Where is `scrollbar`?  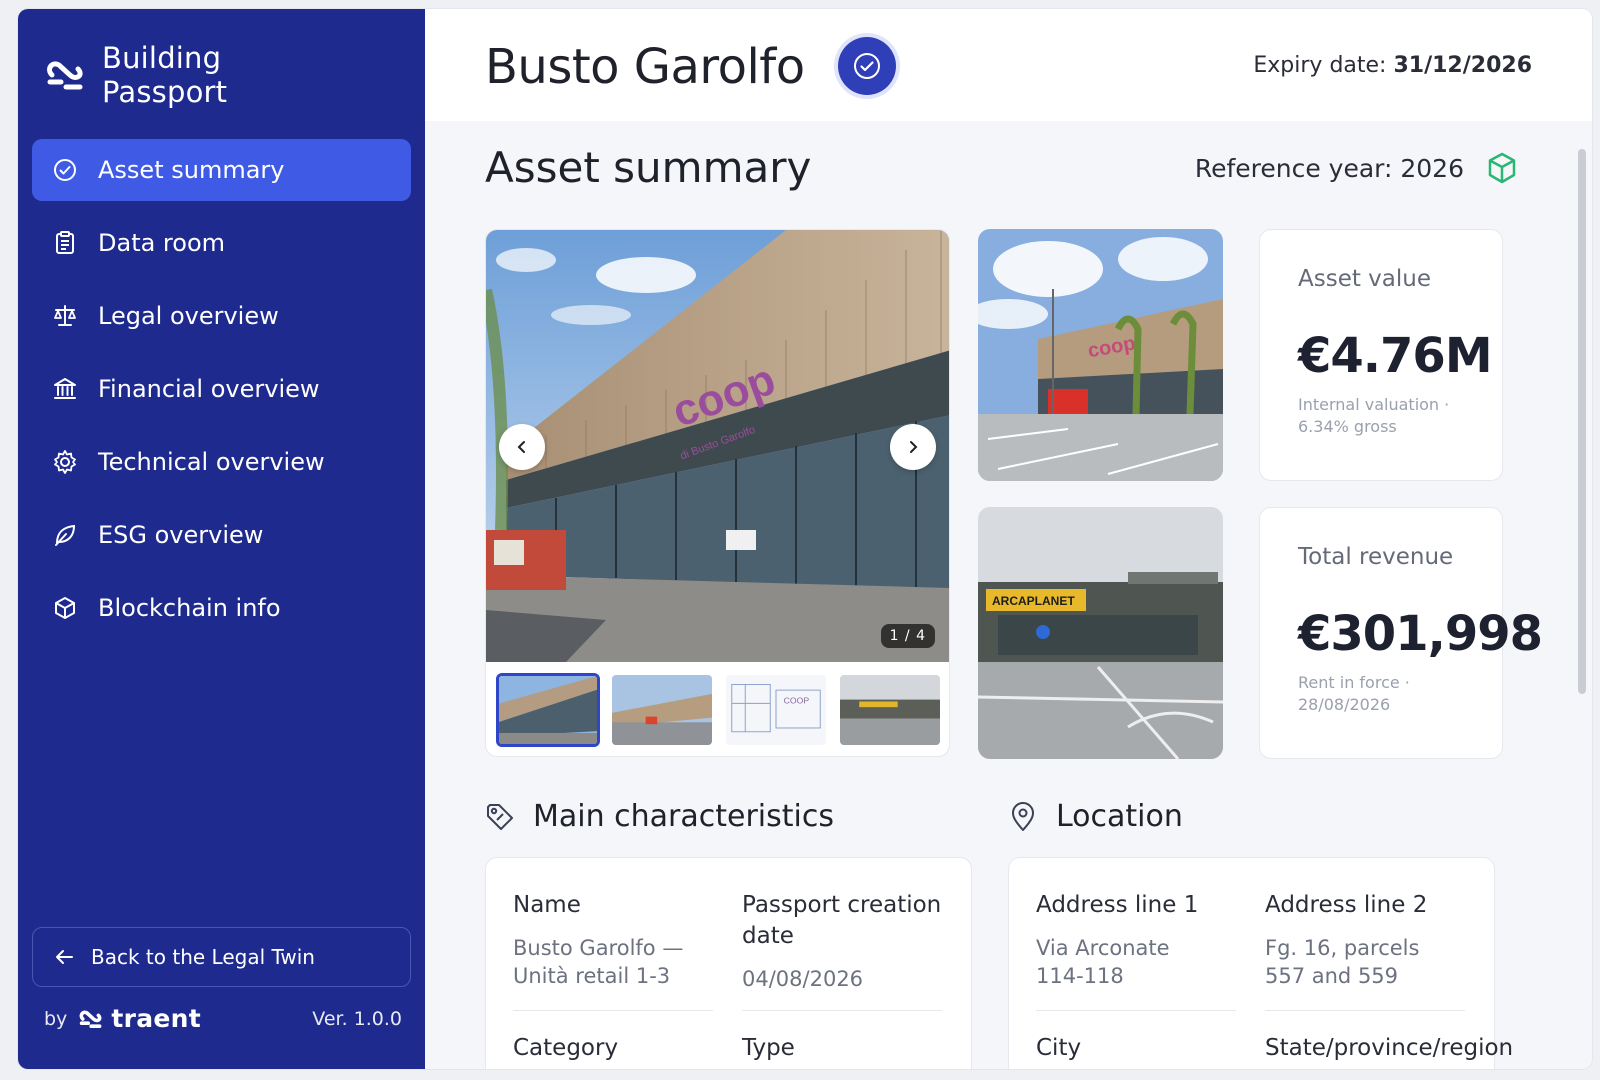
scrollbar is located at coordinates (1582, 421).